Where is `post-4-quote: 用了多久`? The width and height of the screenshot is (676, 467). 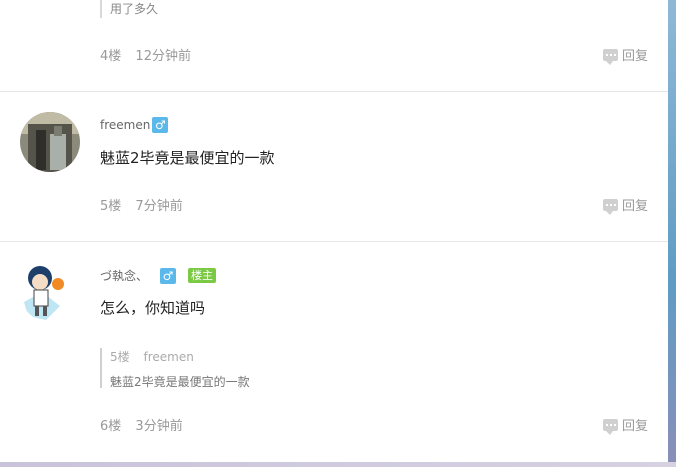 post-4-quote: 用了多久 is located at coordinates (129, 9).